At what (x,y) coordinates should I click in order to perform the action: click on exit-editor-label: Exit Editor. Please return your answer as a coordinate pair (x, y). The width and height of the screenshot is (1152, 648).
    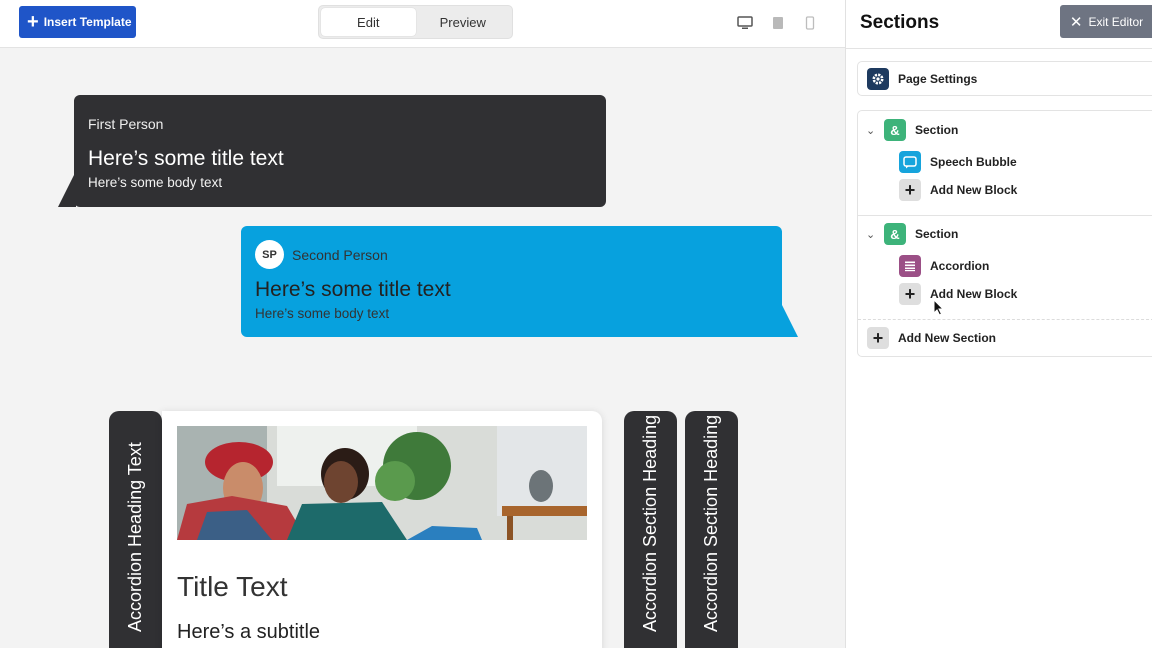
    Looking at the image, I should click on (1116, 21).